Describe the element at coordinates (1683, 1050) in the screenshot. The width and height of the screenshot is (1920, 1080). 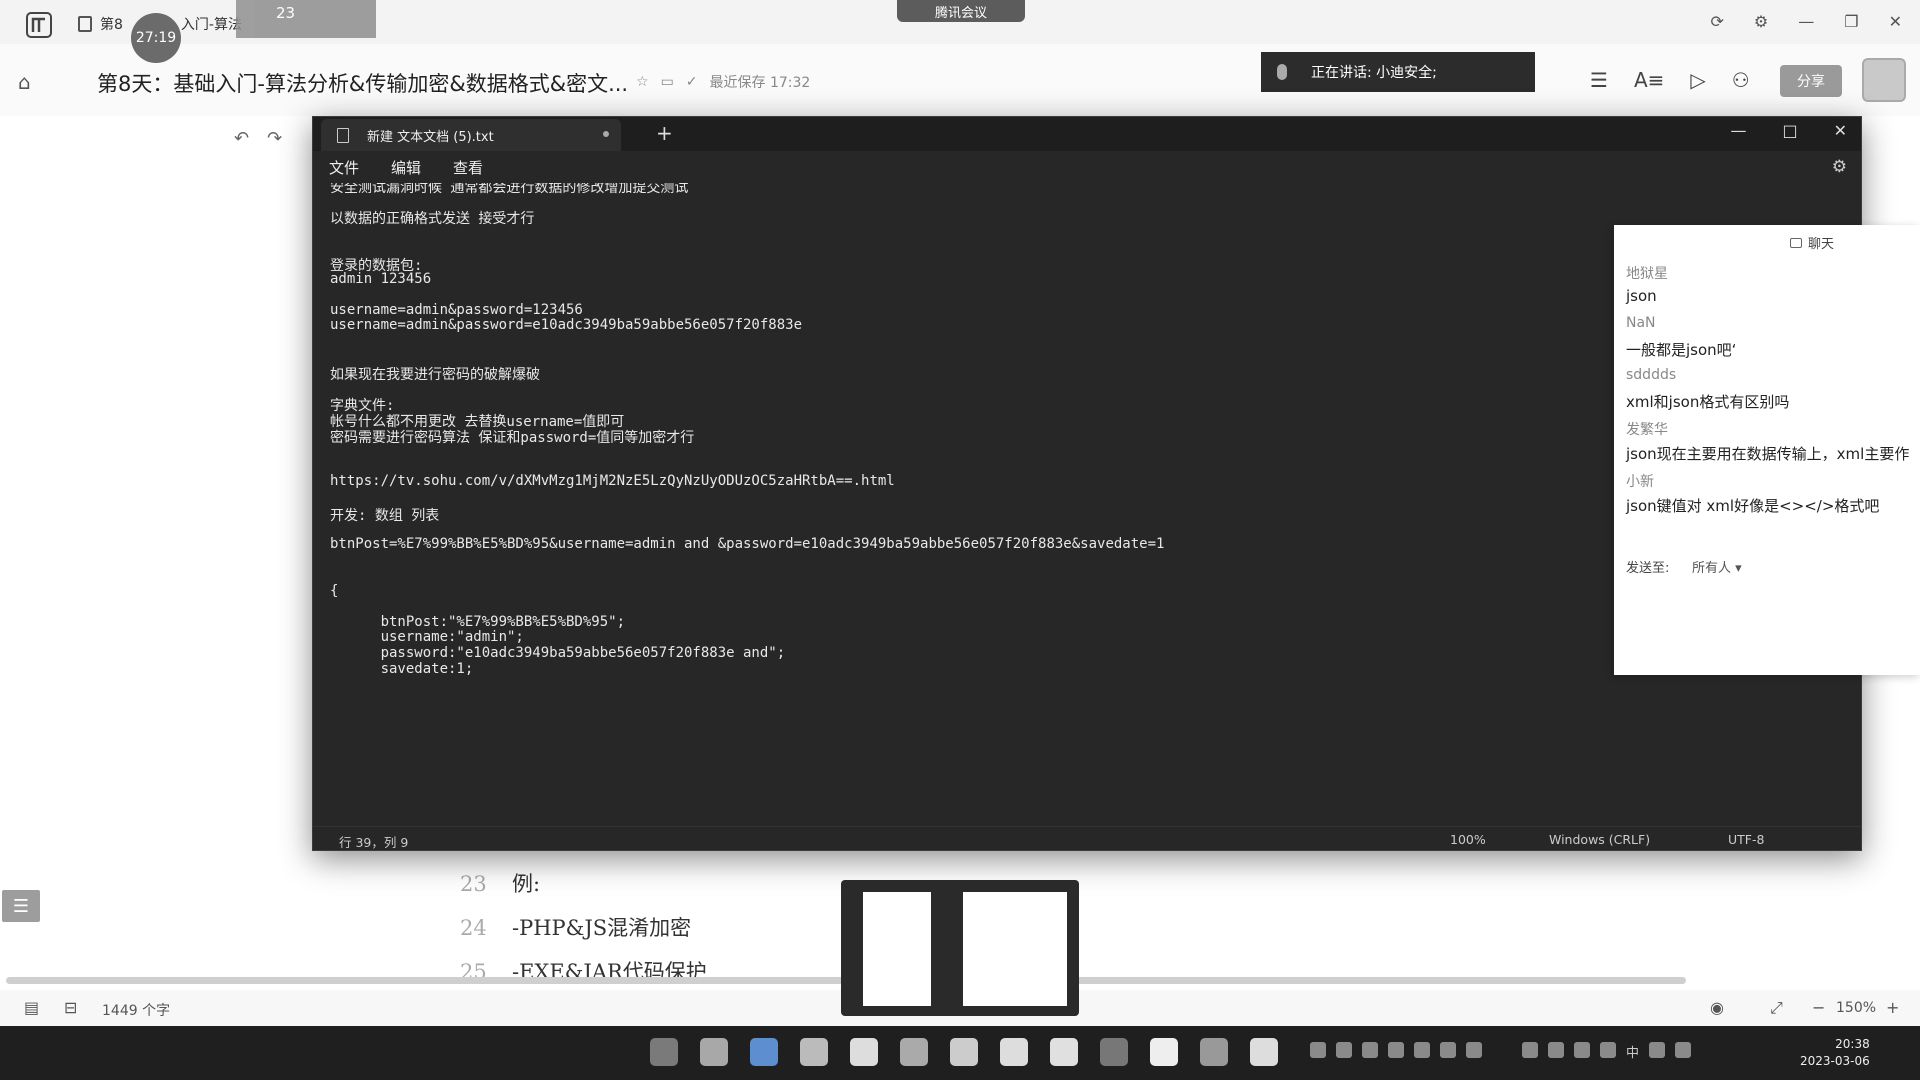
I see `volume-icon` at that location.